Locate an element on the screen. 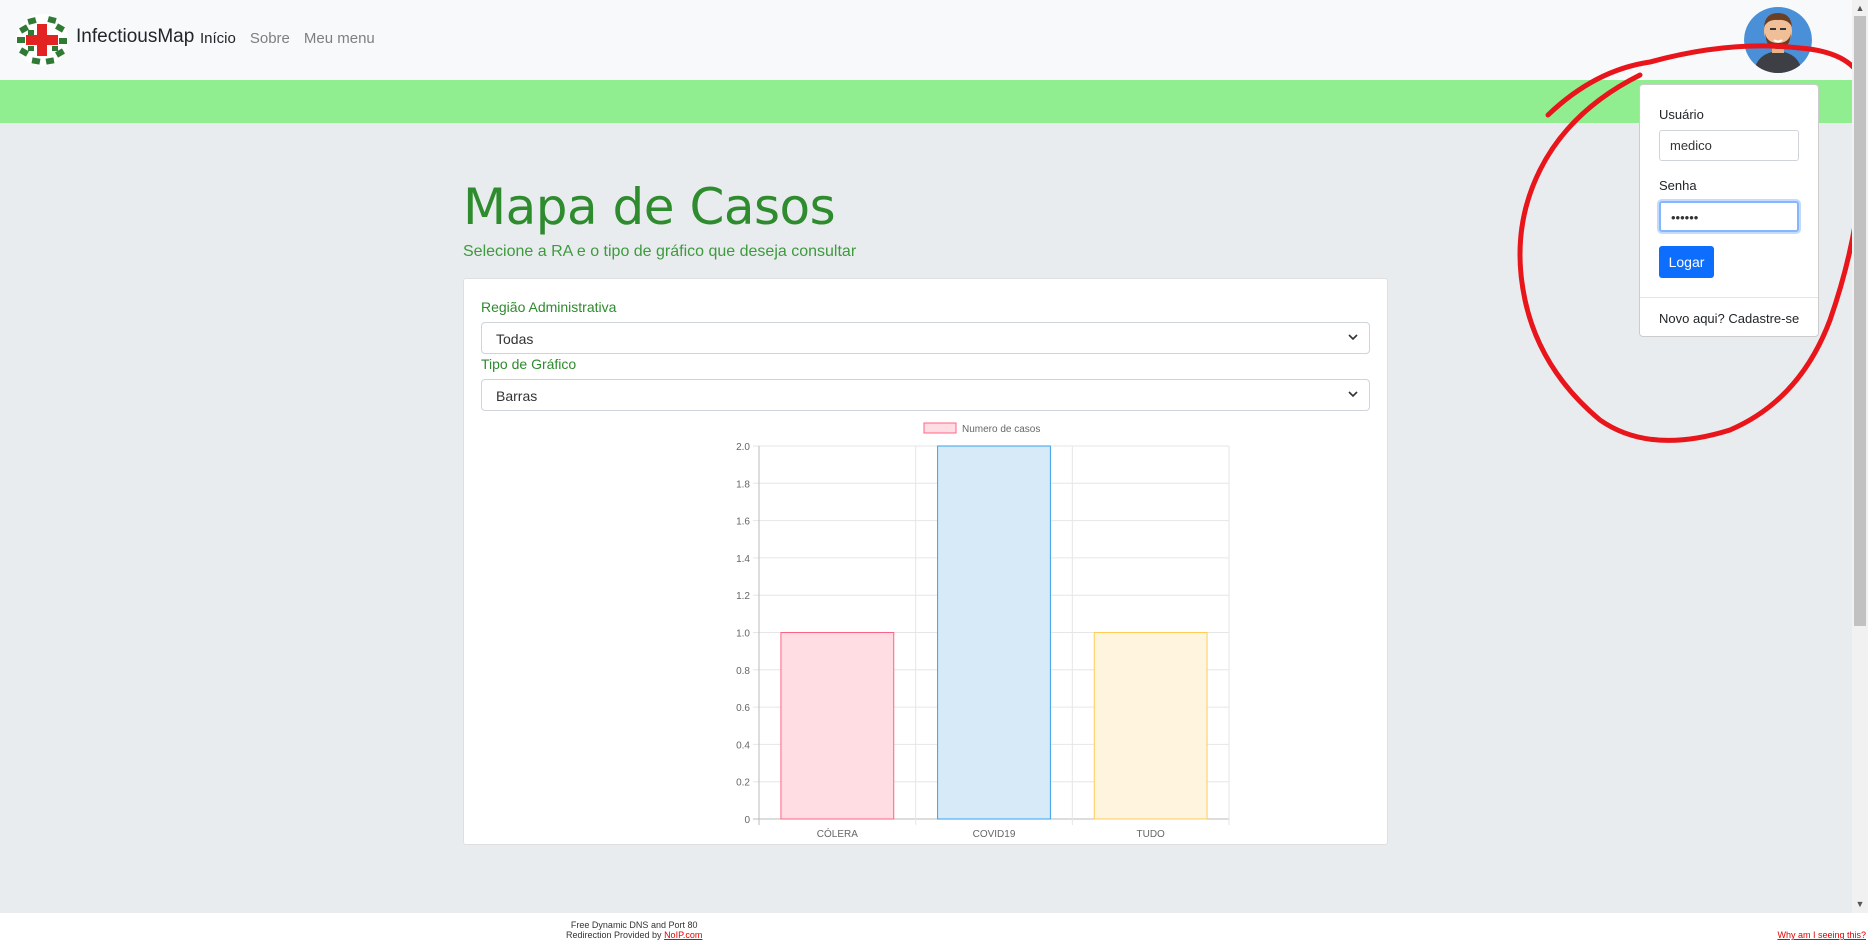 Image resolution: width=1868 pixels, height=942 pixels. password-label: Senha is located at coordinates (1678, 185).